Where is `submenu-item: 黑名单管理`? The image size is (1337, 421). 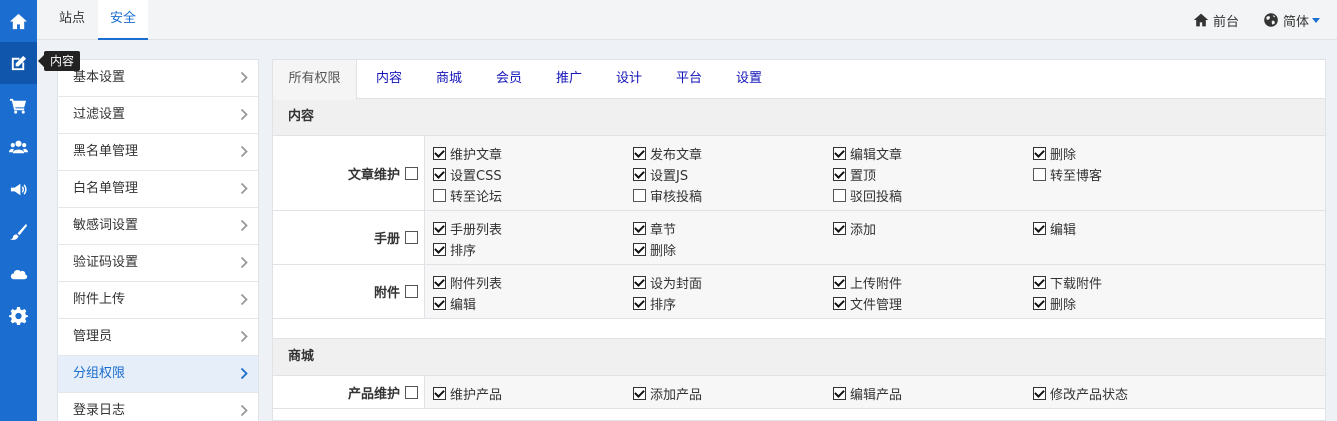 submenu-item: 黑名单管理 is located at coordinates (158, 152).